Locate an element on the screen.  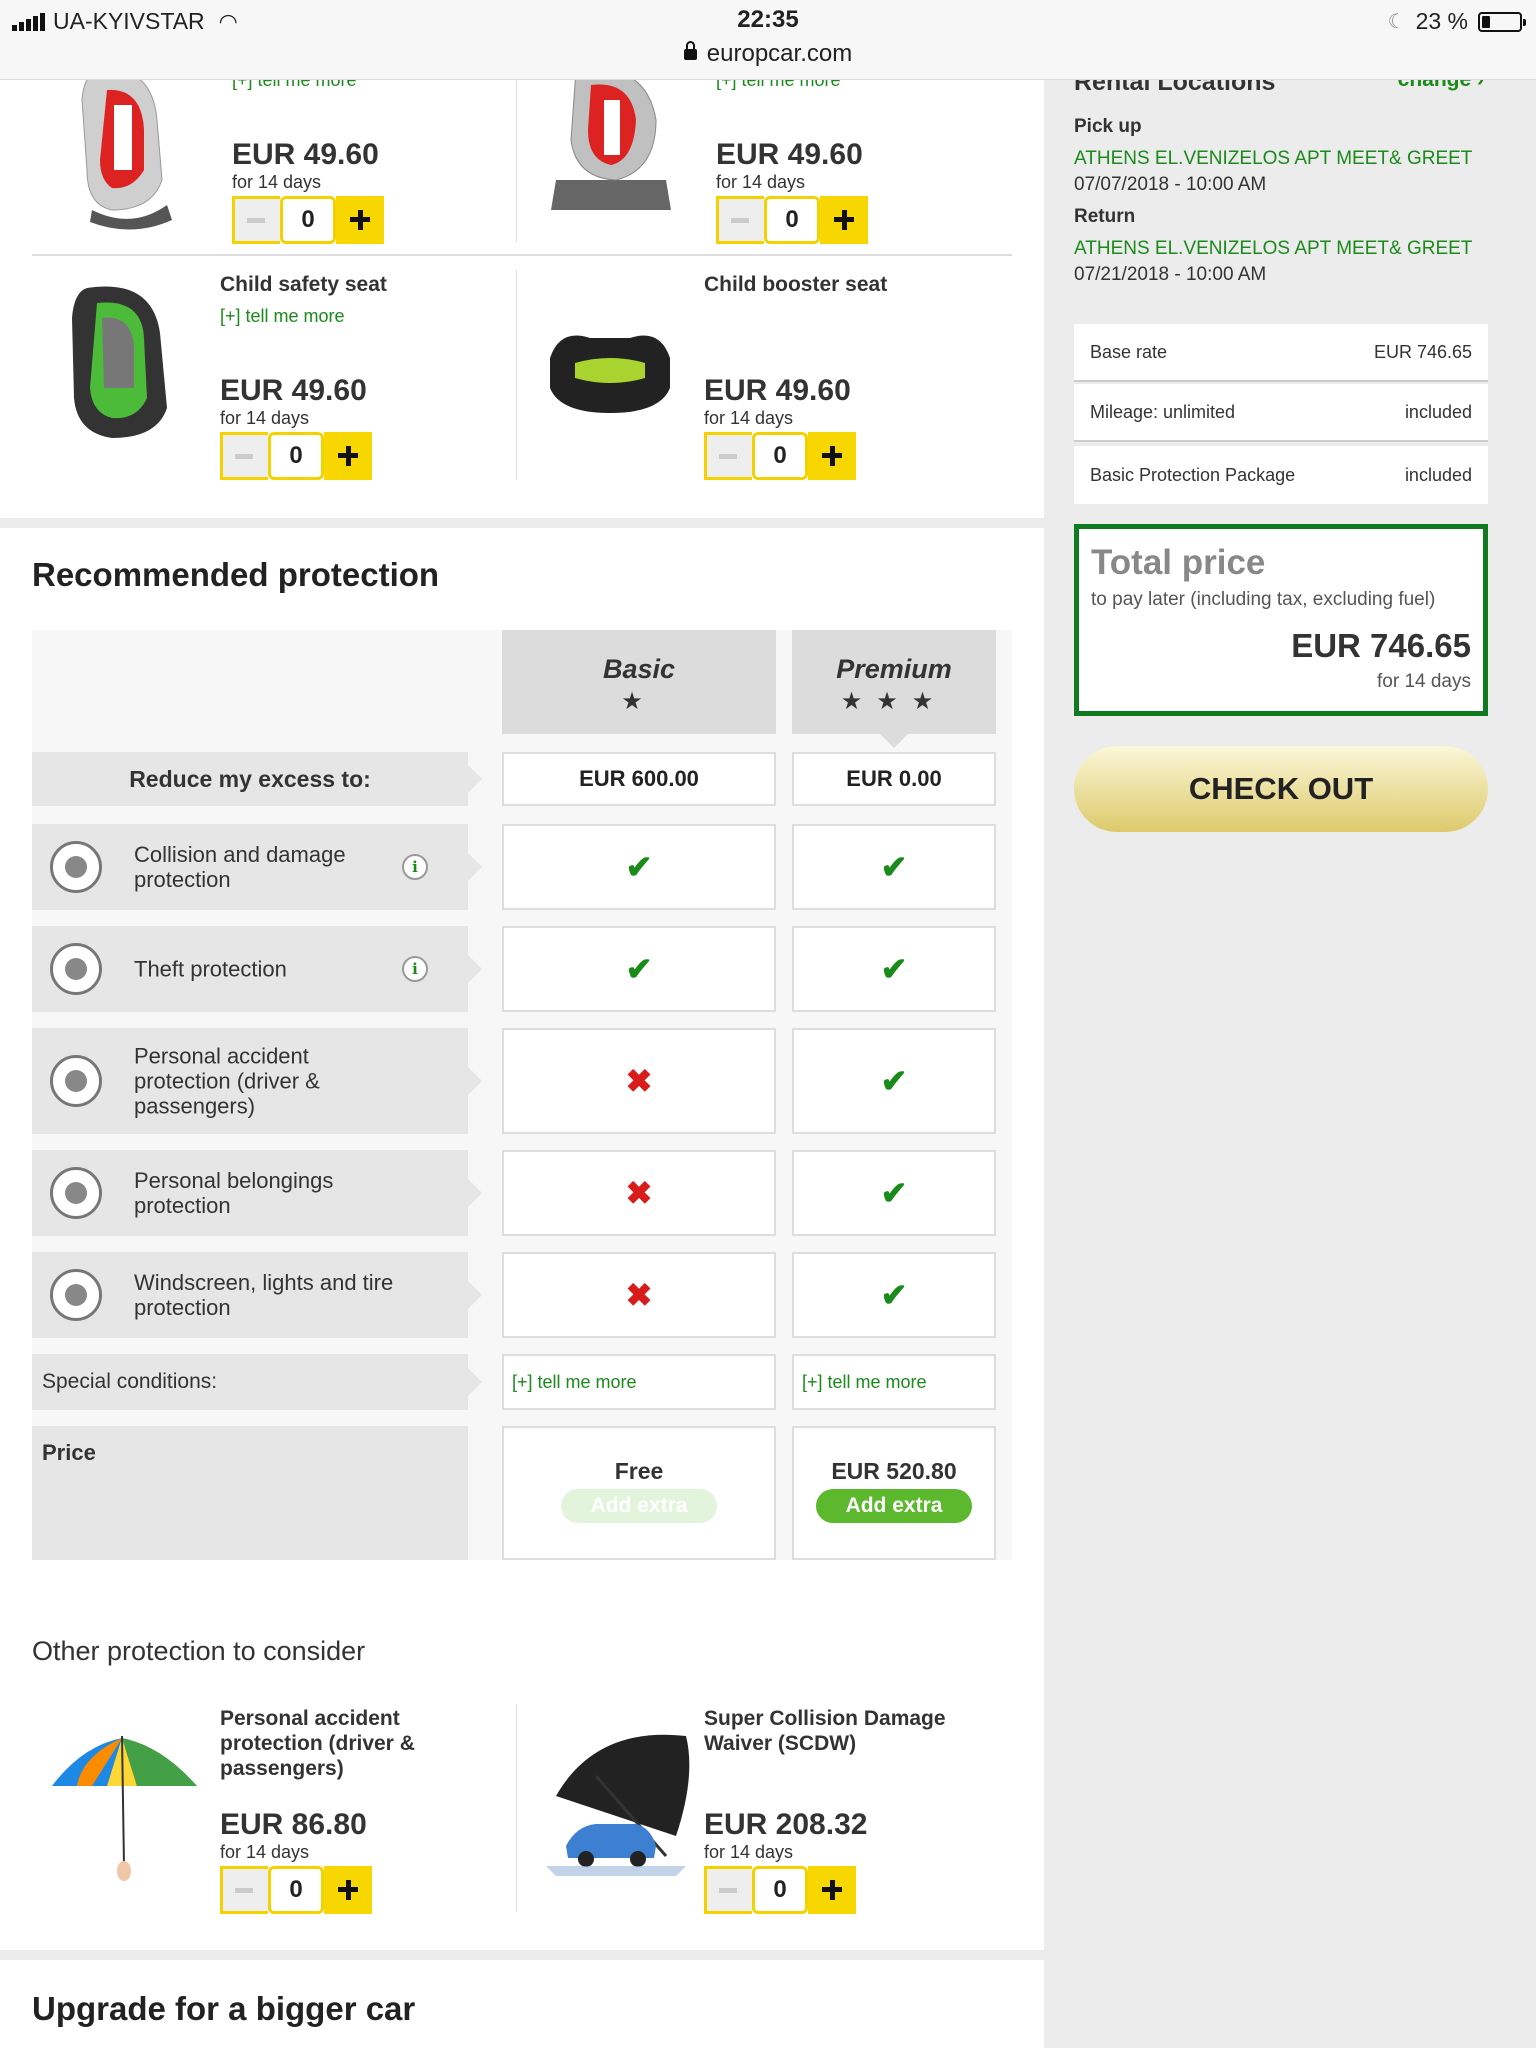
plan-price: Free is located at coordinates (639, 1471).